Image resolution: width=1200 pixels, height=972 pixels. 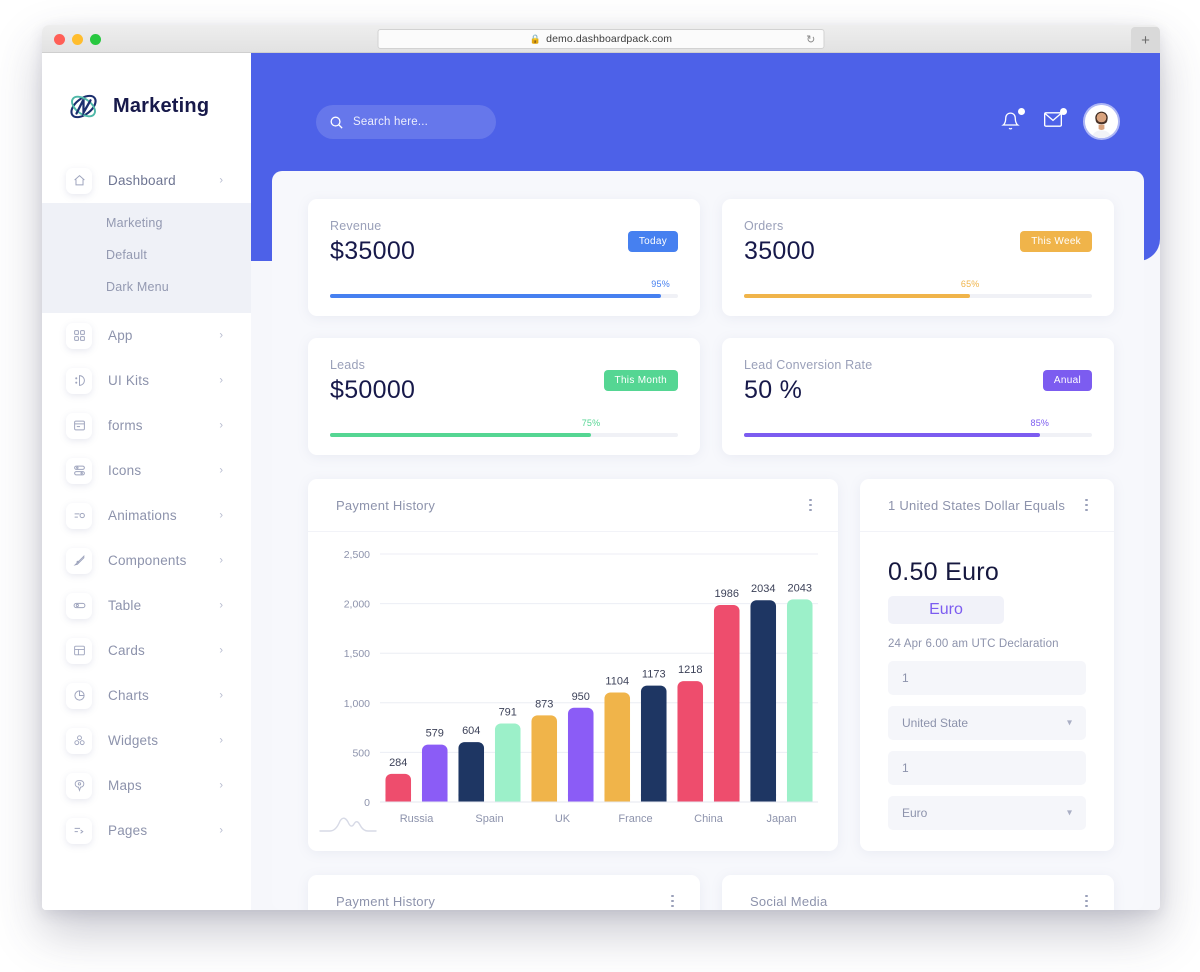 What do you see at coordinates (1145, 40) in the screenshot?
I see `new-tab-button: +` at bounding box center [1145, 40].